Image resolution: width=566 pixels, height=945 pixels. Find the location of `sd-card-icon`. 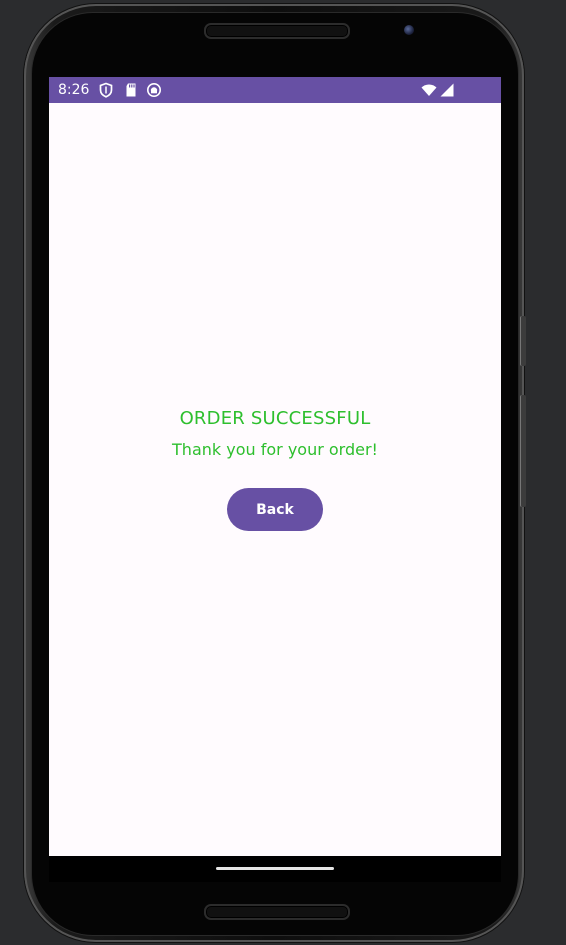

sd-card-icon is located at coordinates (131, 90).